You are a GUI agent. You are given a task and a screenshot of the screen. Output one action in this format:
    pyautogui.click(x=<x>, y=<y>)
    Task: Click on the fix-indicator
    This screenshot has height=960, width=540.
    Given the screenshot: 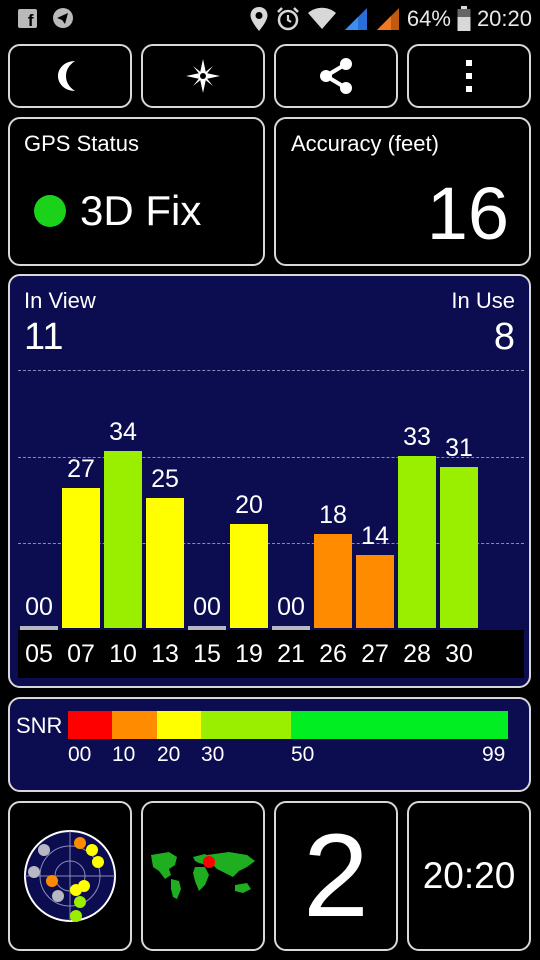 What is the action you would take?
    pyautogui.click(x=50, y=211)
    